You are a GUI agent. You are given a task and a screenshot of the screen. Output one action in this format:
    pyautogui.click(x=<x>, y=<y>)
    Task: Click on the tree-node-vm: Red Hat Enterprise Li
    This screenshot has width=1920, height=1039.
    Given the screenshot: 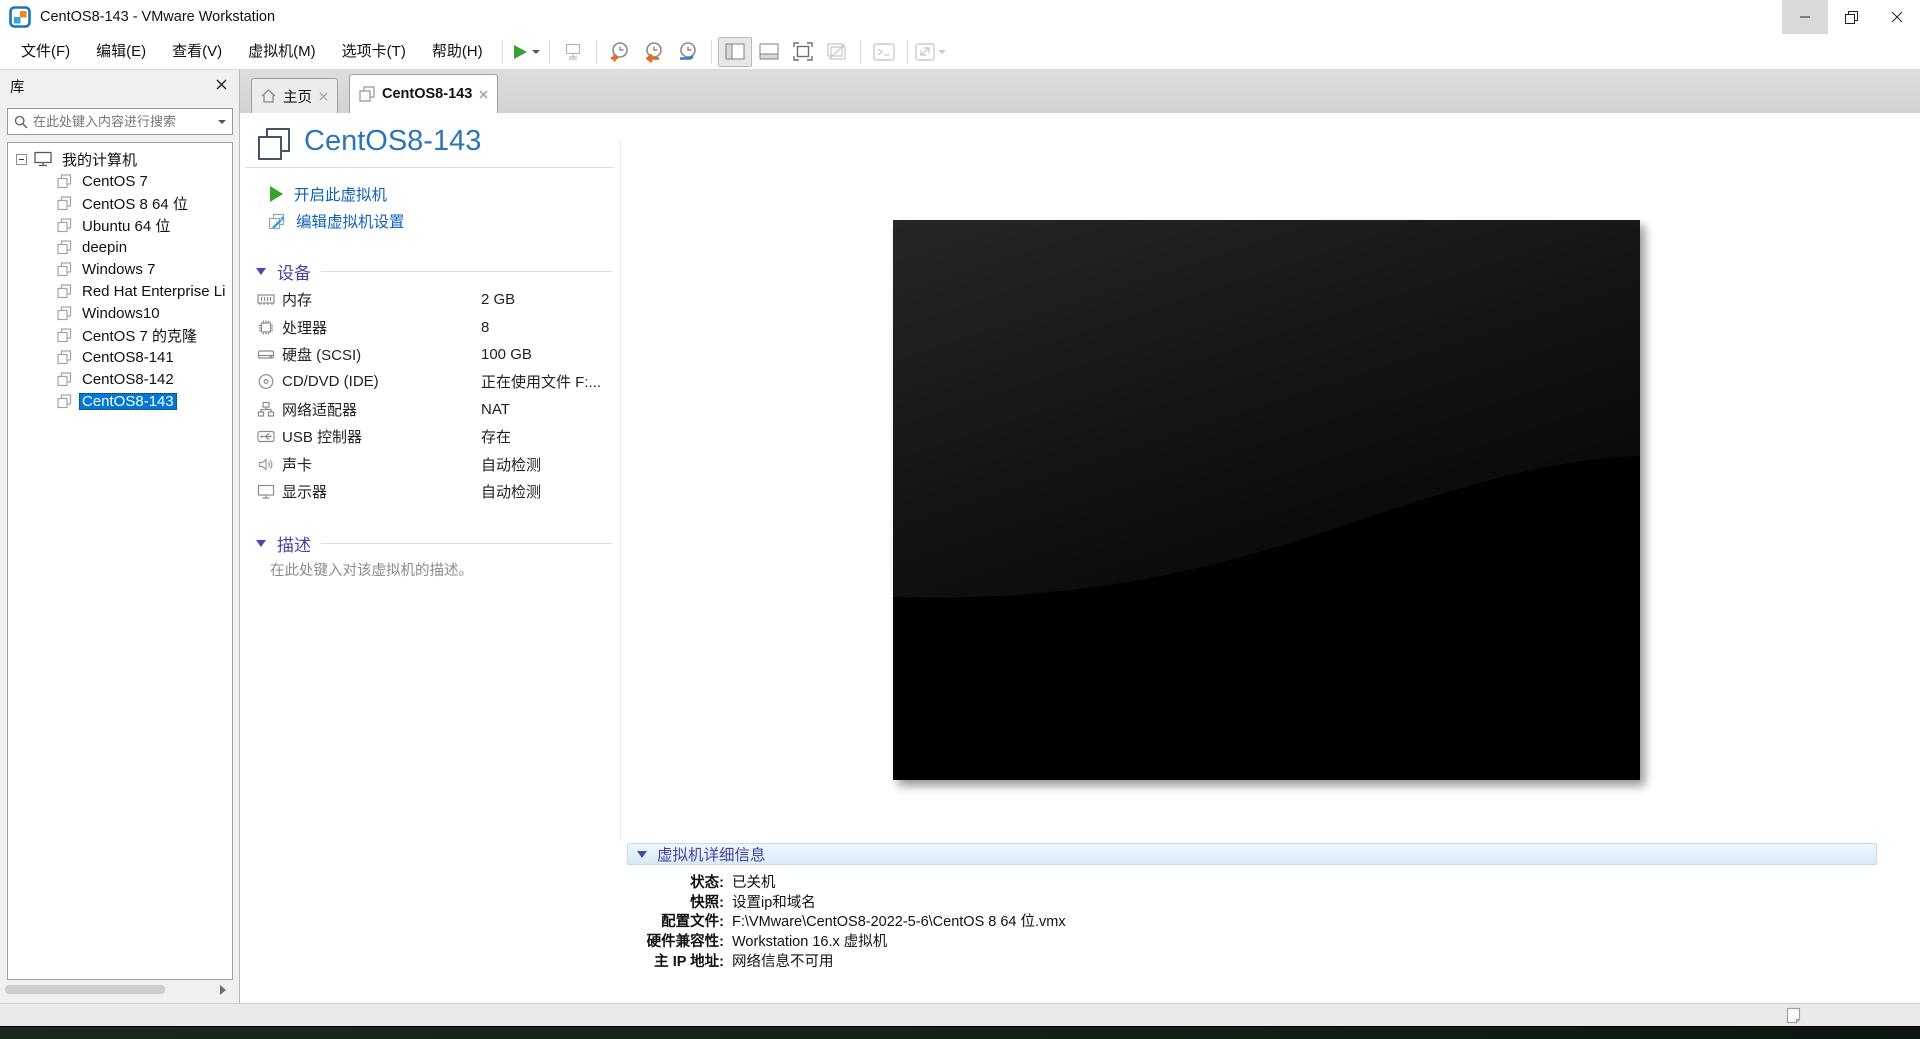 What is the action you would take?
    pyautogui.click(x=120, y=291)
    